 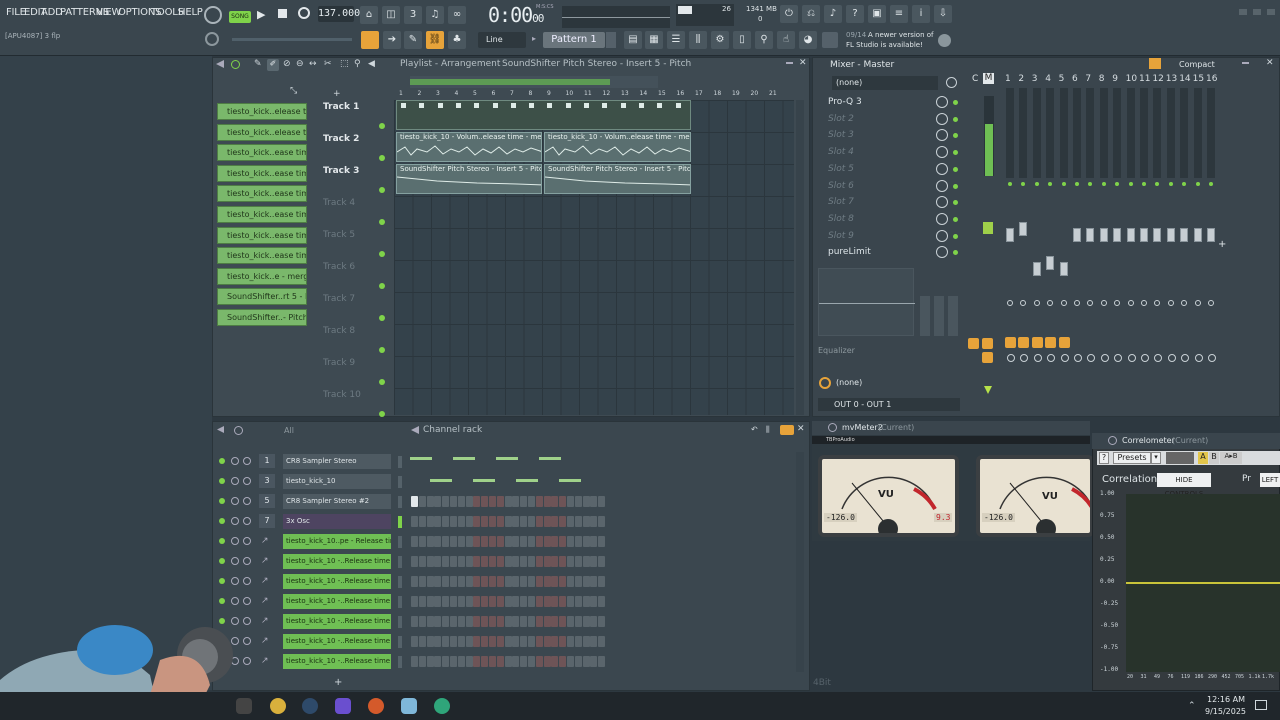 What do you see at coordinates (262, 276) in the screenshot?
I see `browser-clip-item: tiesto_kick..e - merged` at bounding box center [262, 276].